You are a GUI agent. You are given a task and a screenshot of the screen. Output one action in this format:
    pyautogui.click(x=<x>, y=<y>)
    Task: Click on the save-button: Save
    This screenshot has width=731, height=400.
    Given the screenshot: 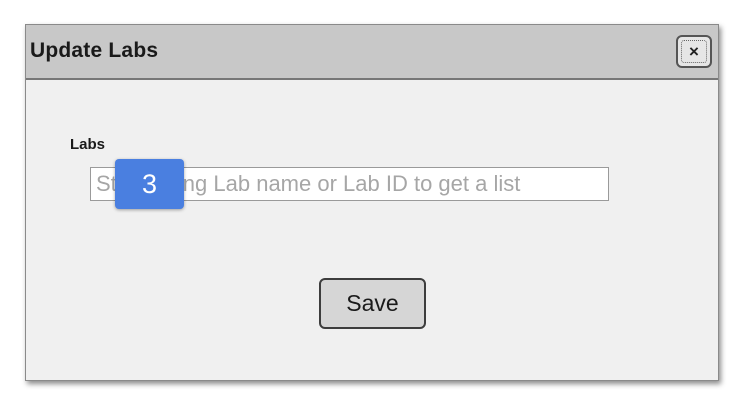 What is the action you would take?
    pyautogui.click(x=372, y=303)
    